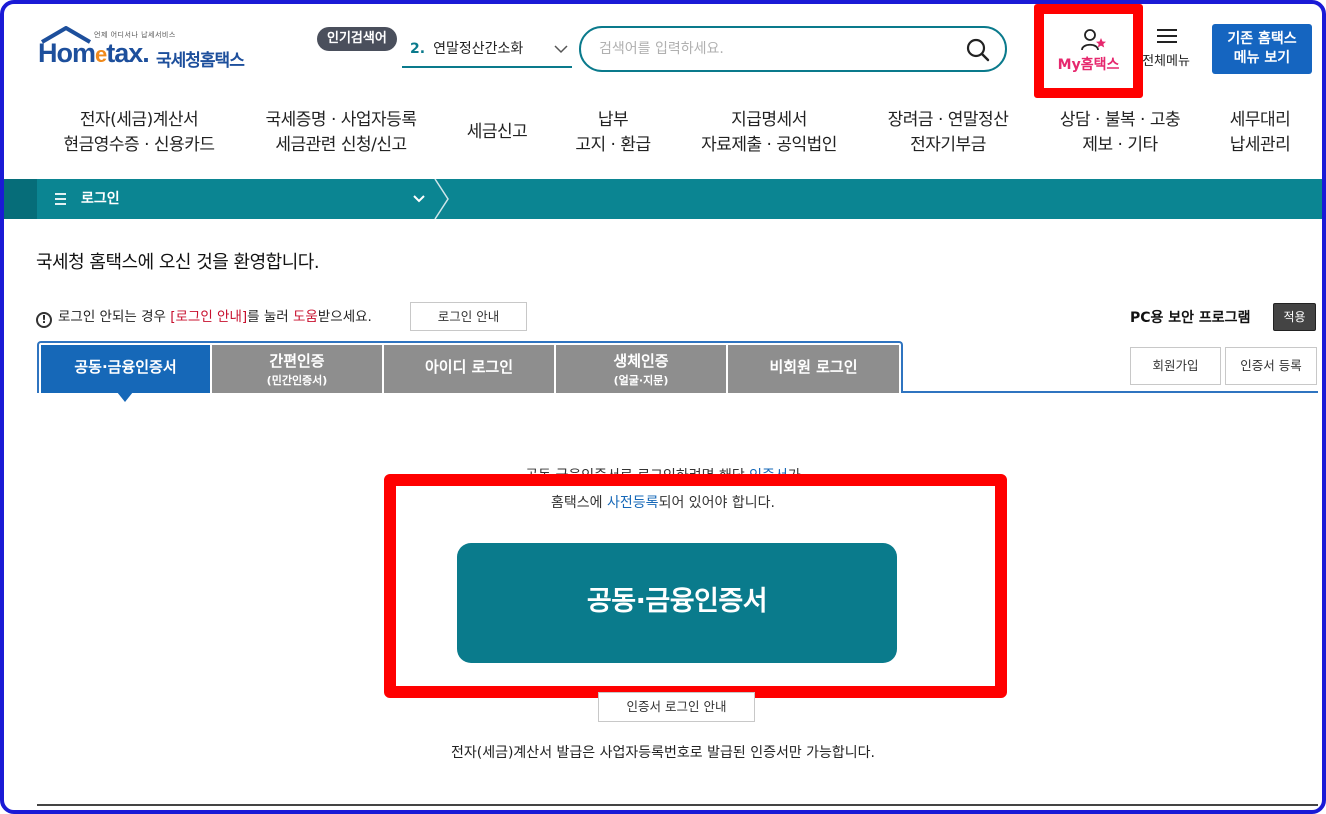  I want to click on nav-tax-filing: 세금신고, so click(497, 132).